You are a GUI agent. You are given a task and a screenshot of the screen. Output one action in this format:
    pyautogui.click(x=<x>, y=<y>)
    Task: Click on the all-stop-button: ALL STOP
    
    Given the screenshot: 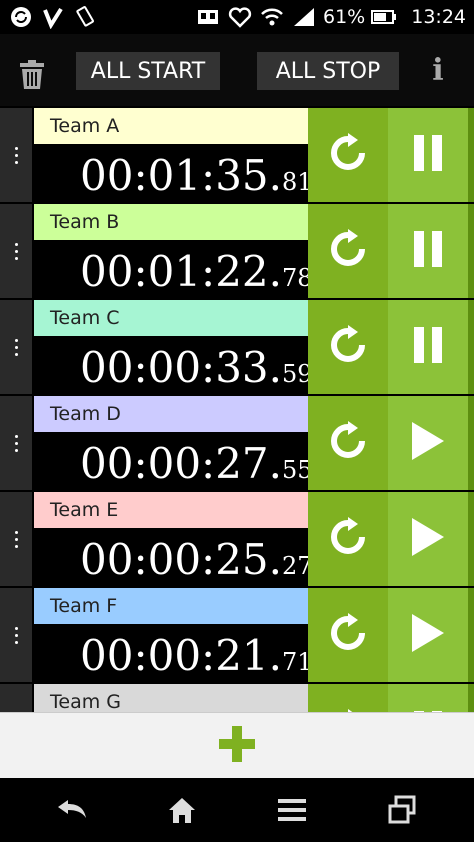 What is the action you would take?
    pyautogui.click(x=328, y=71)
    